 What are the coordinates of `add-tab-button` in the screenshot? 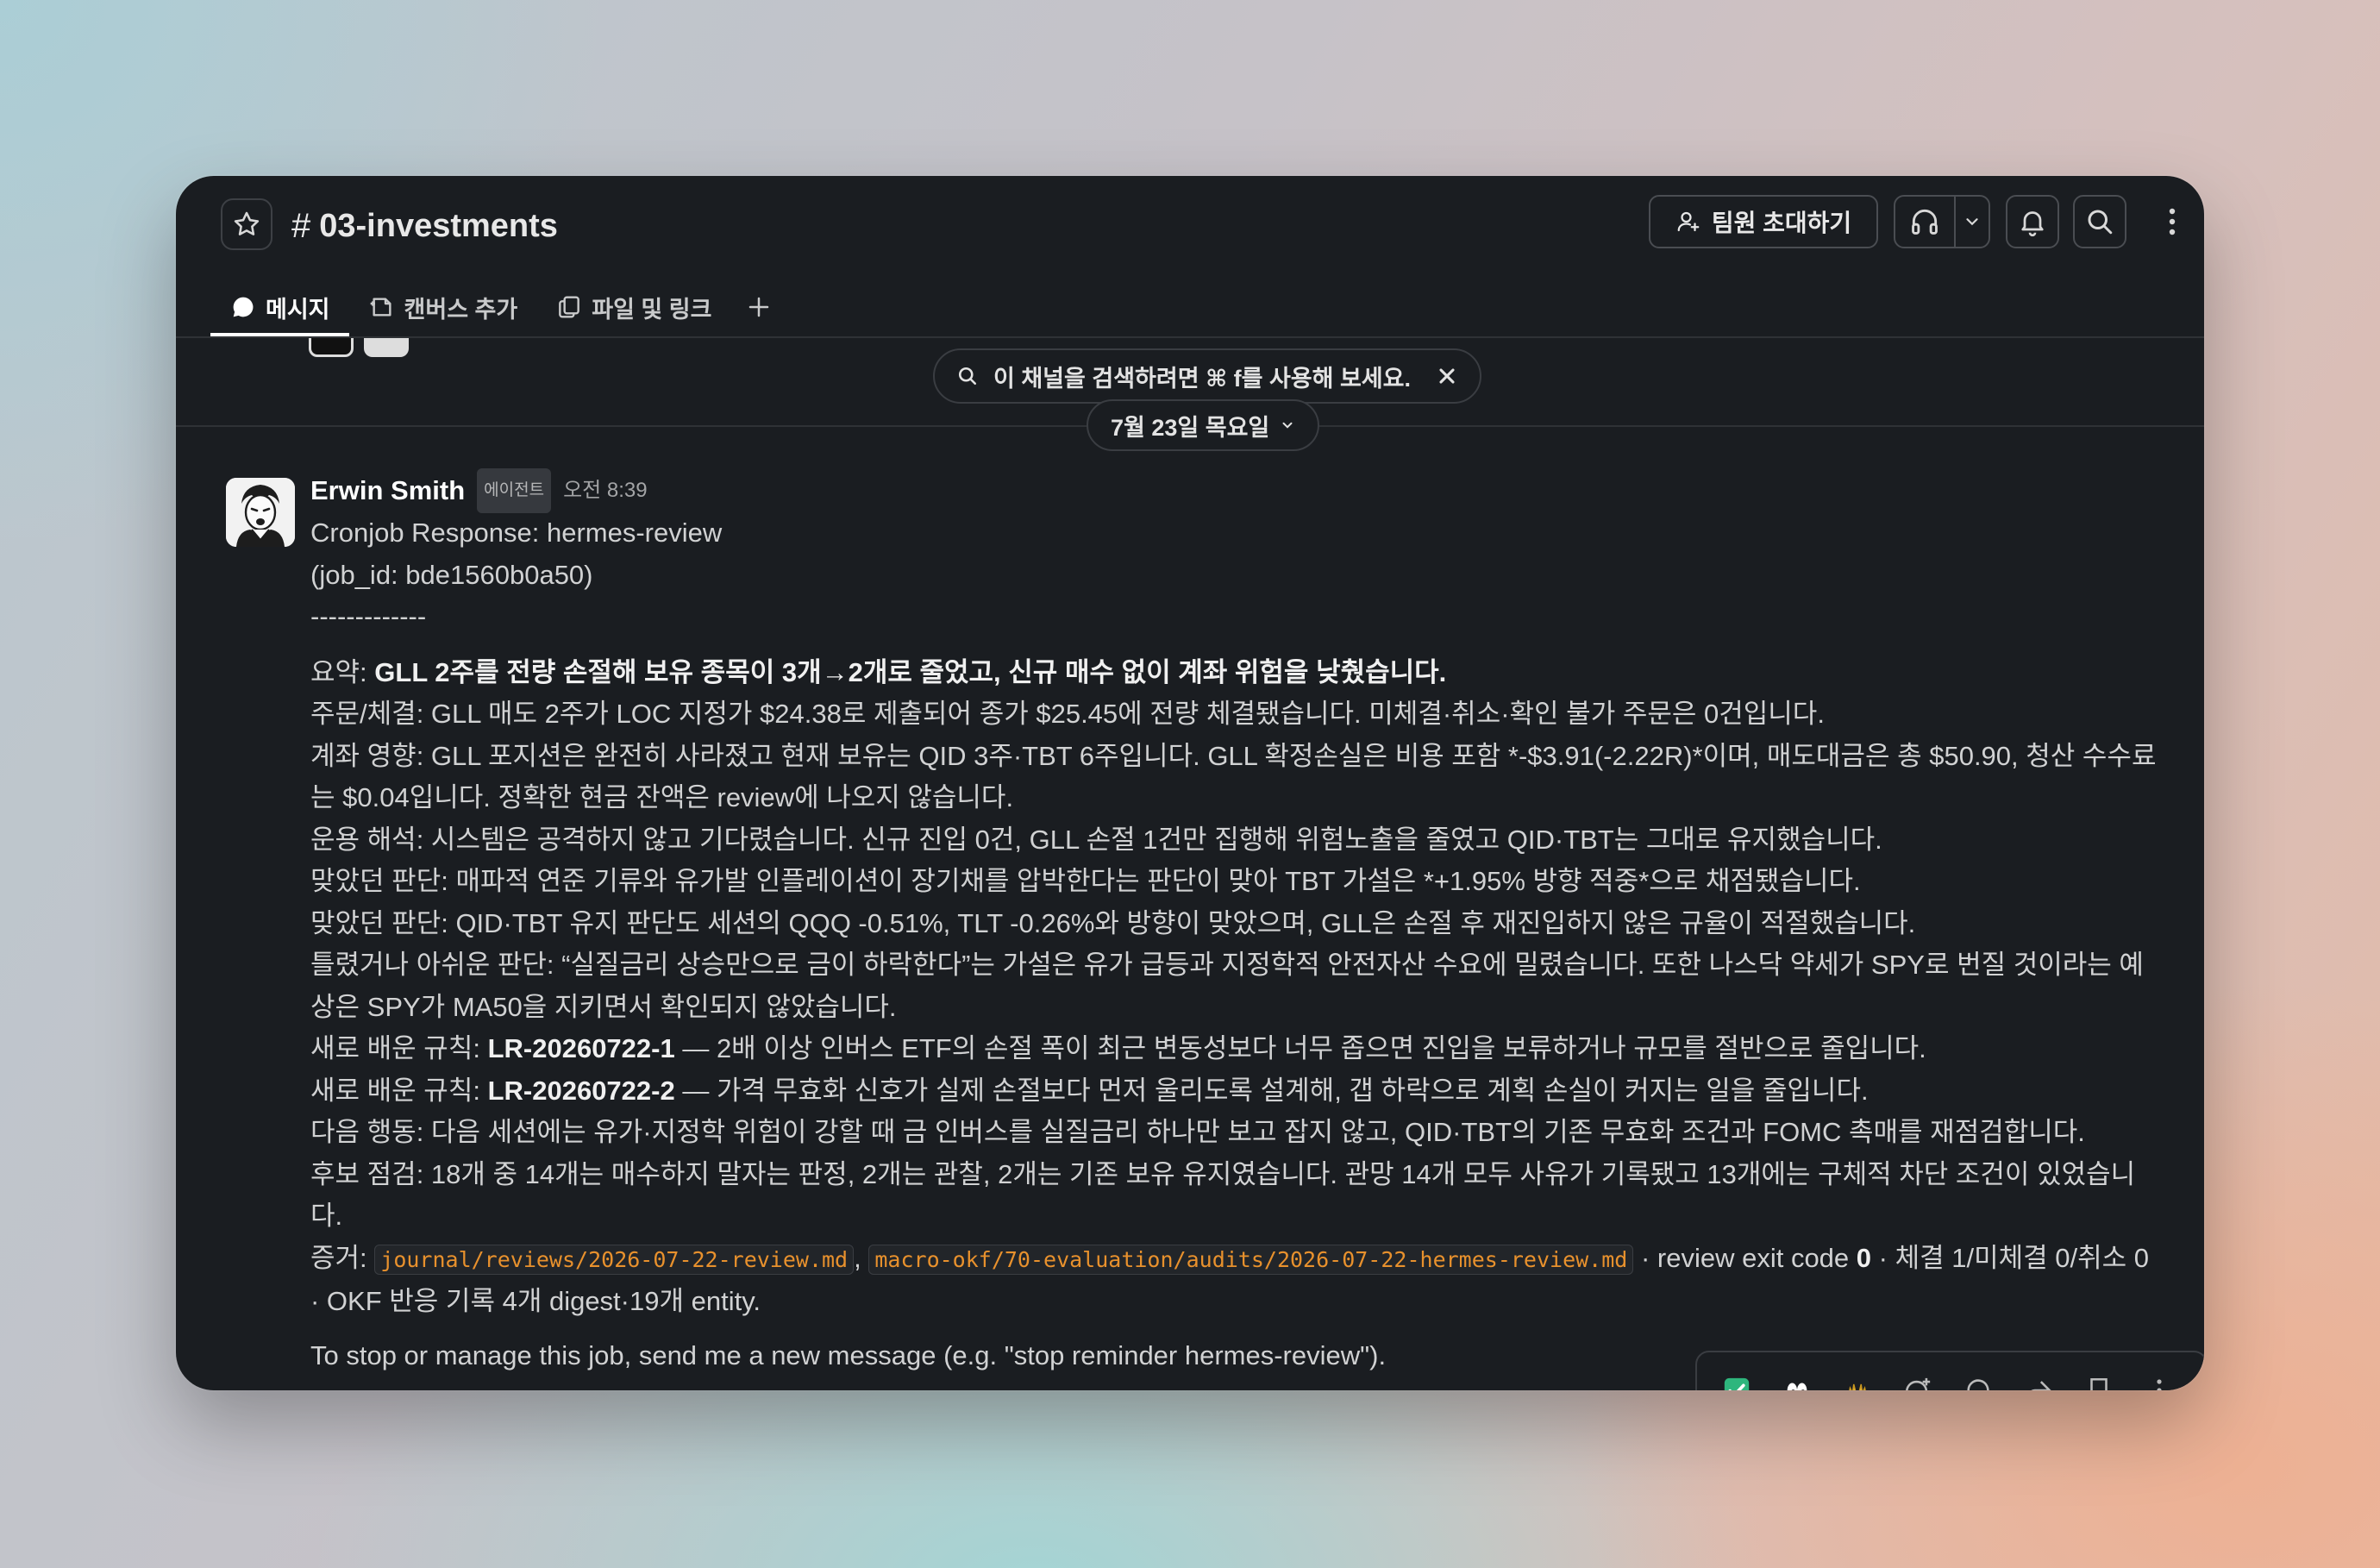 It's located at (759, 307).